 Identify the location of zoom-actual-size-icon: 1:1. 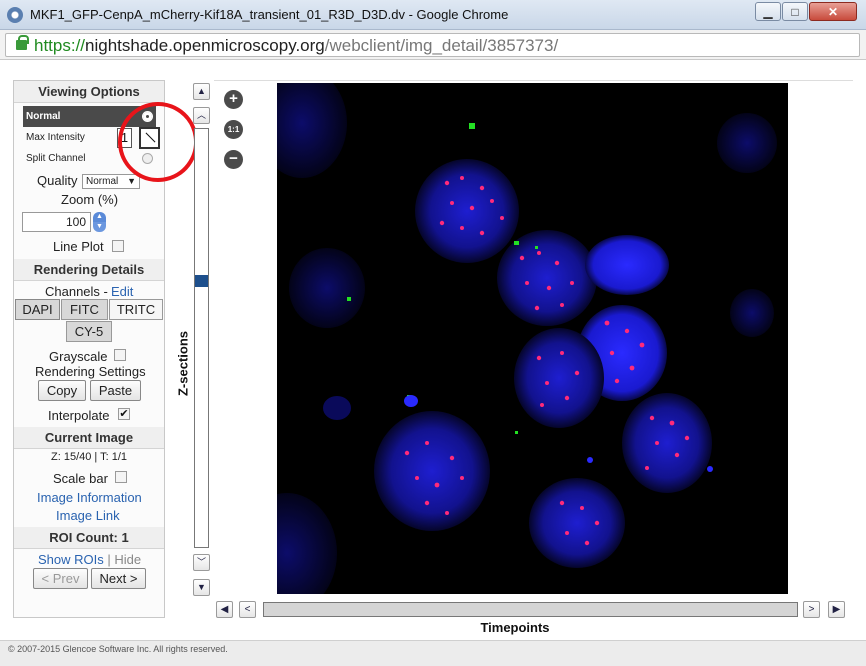
(233, 129).